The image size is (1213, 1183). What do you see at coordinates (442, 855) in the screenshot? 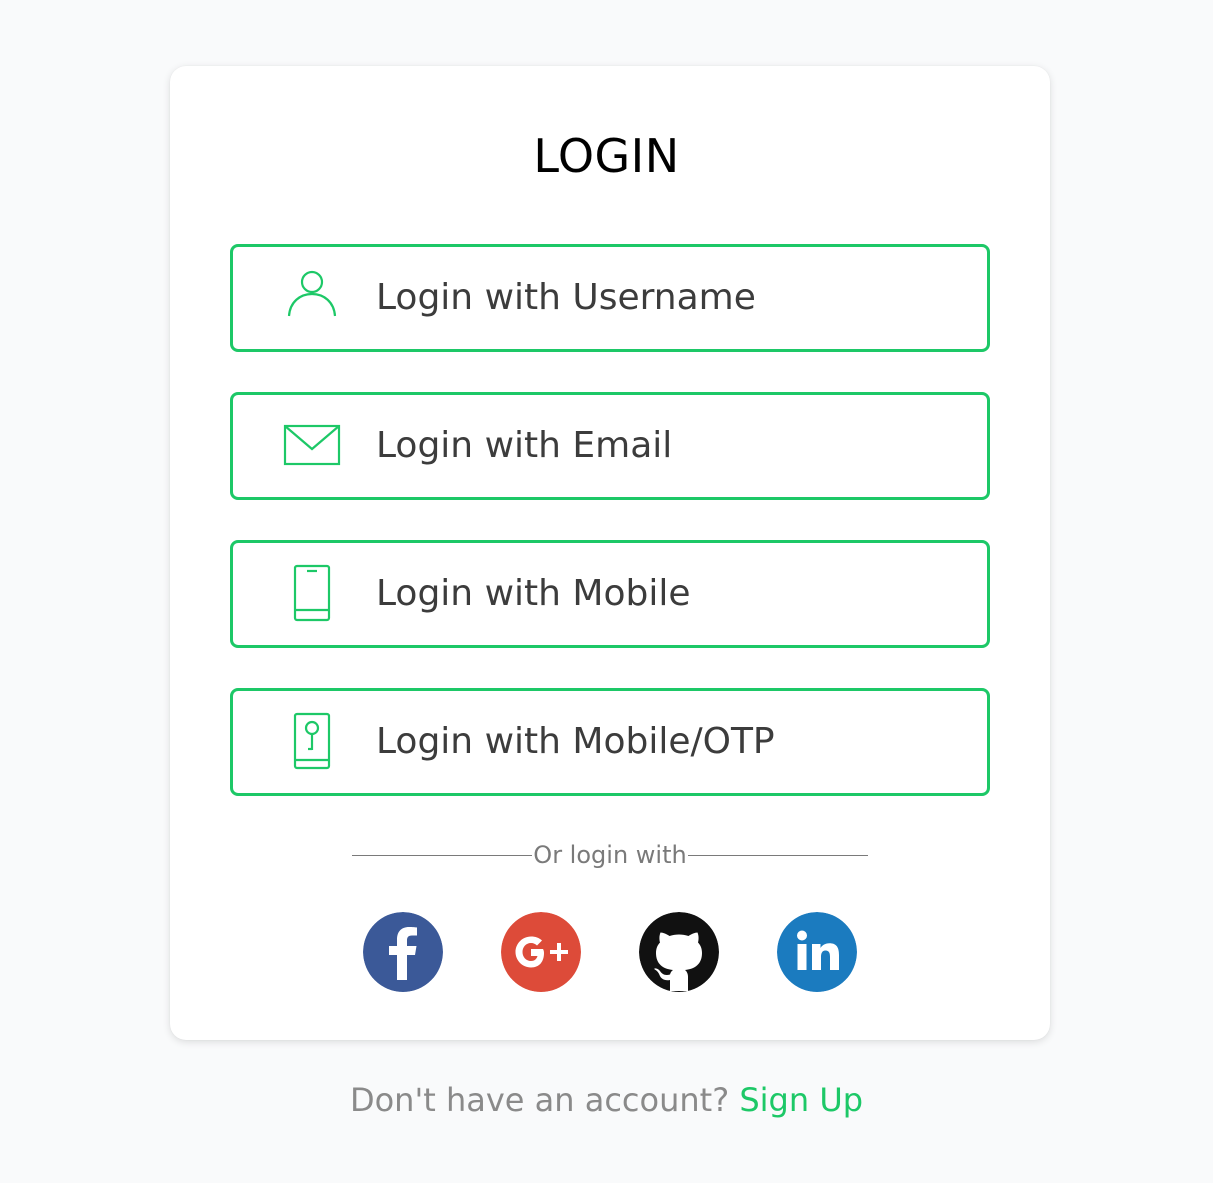
I see `divider-line-left` at bounding box center [442, 855].